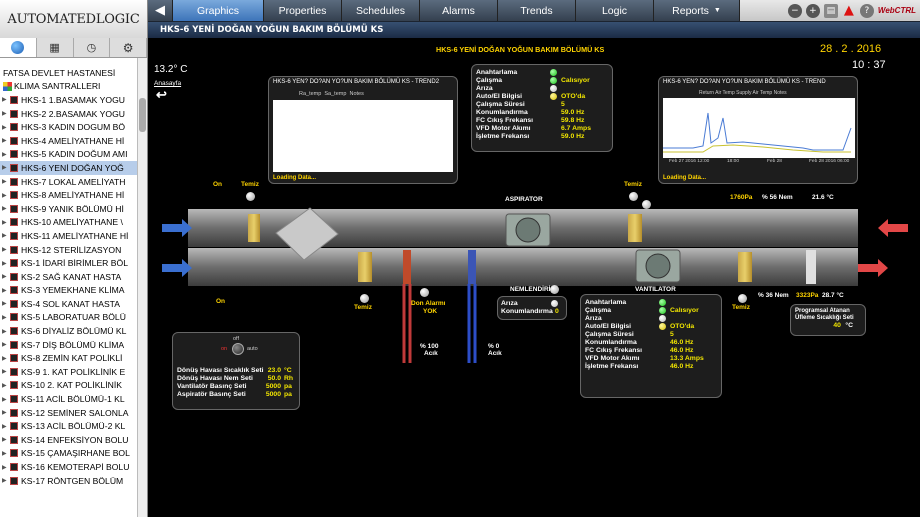  I want to click on sidebar-item: ▶ HKS-3 KADIN DOGUM BÖ, so click(73, 127).